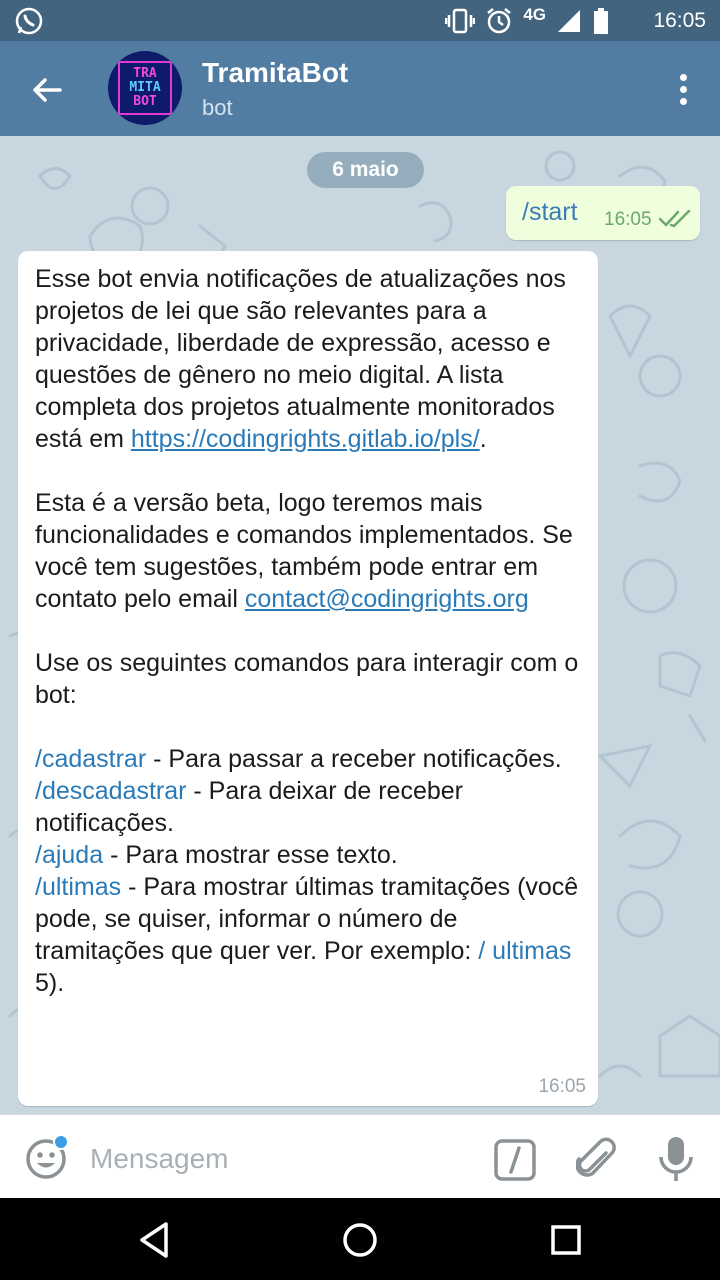 Image resolution: width=720 pixels, height=1280 pixels. What do you see at coordinates (675, 219) in the screenshot?
I see `double-check-icon` at bounding box center [675, 219].